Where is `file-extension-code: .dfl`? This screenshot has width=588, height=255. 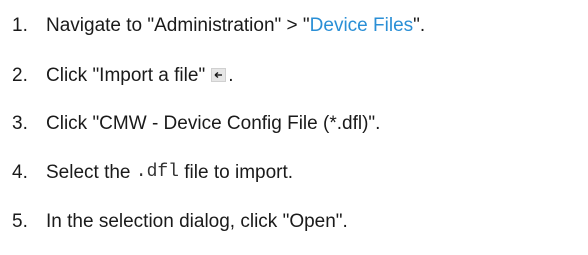
file-extension-code: .dfl is located at coordinates (157, 172).